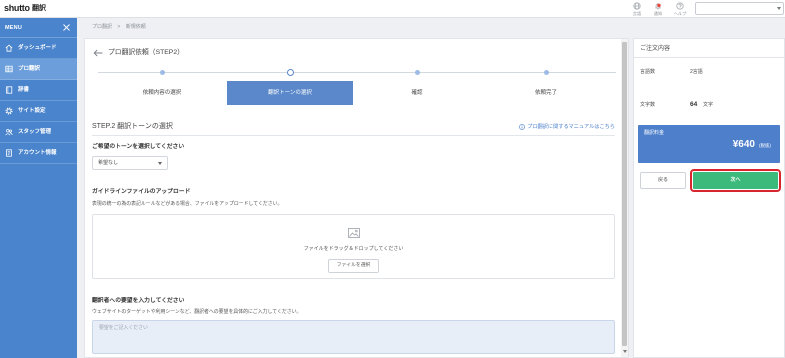  Describe the element at coordinates (35, 132) in the screenshot. I see `sidebar-item-label: スタッフ管理` at that location.